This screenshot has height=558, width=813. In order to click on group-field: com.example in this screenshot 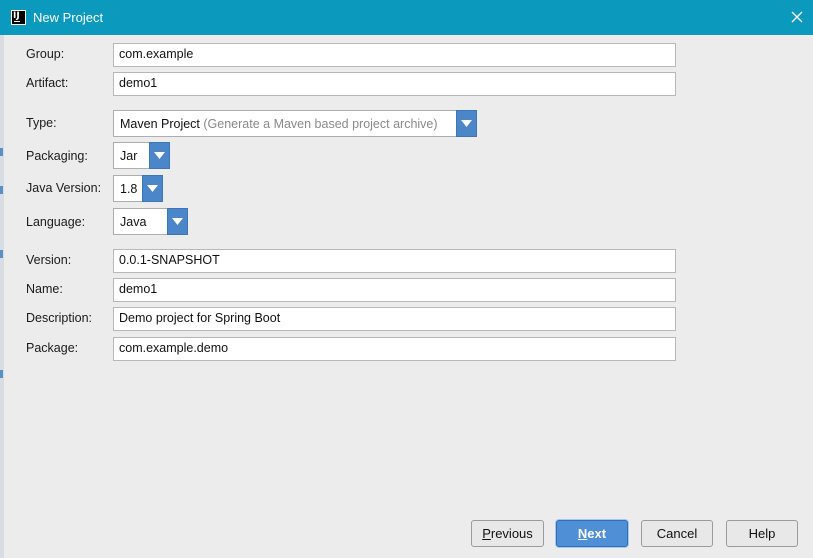, I will do `click(394, 55)`.